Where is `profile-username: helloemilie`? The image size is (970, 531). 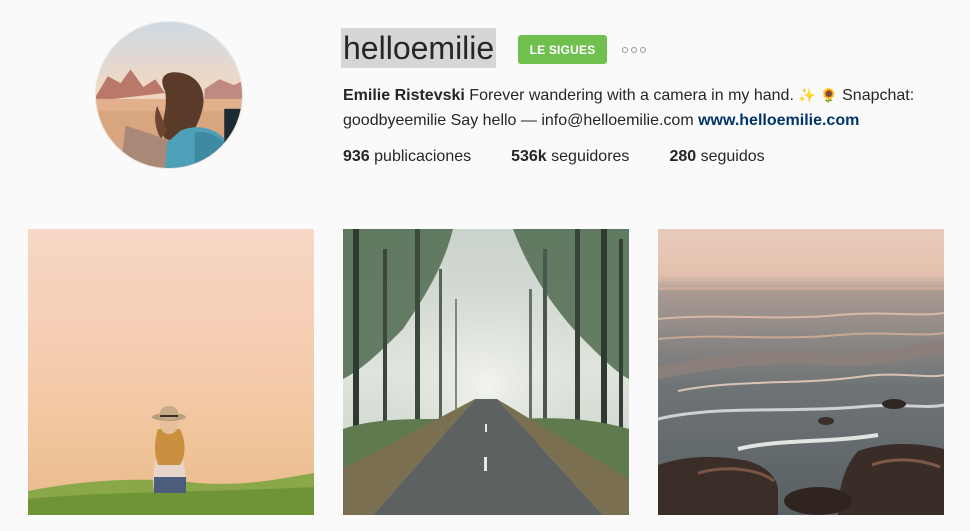
profile-username: helloemilie is located at coordinates (419, 48).